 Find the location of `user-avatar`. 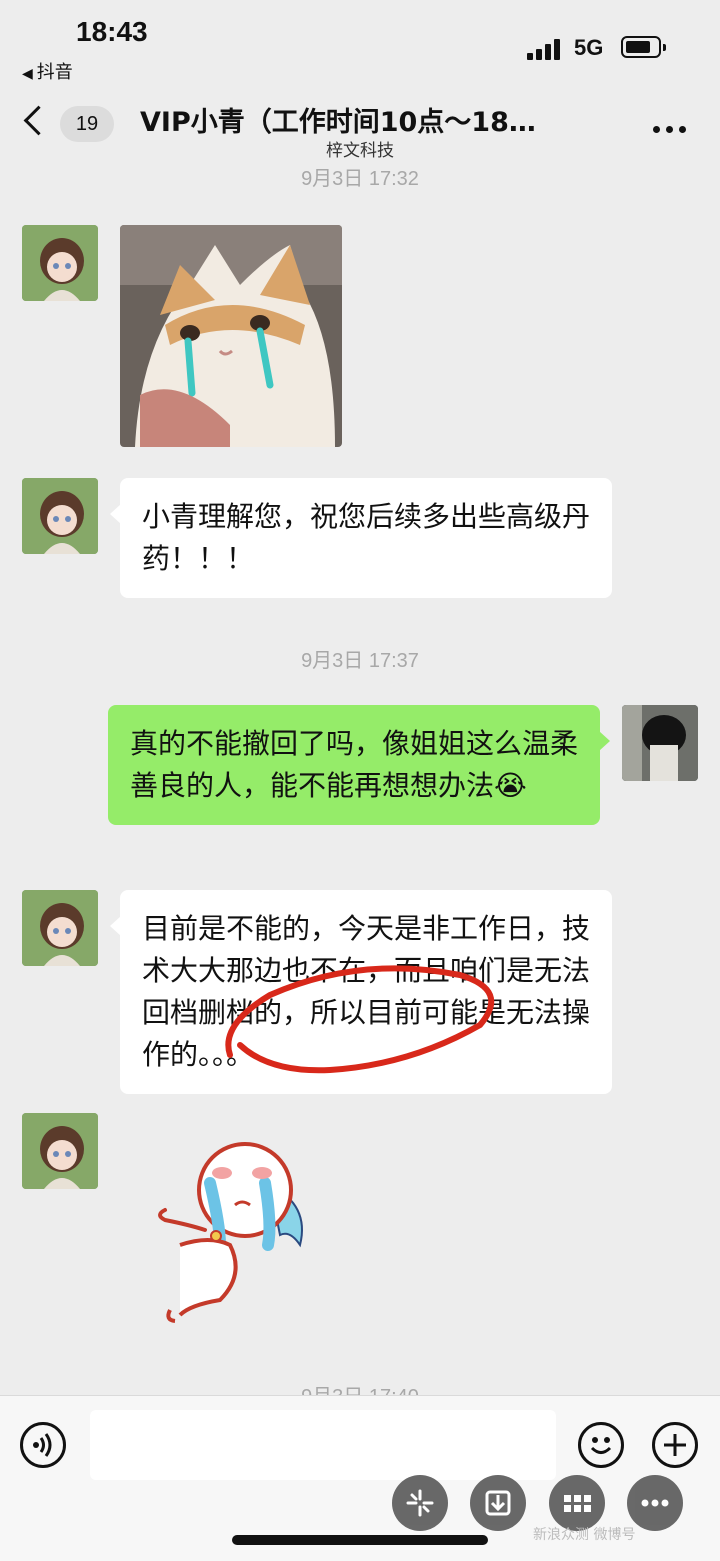

user-avatar is located at coordinates (660, 743).